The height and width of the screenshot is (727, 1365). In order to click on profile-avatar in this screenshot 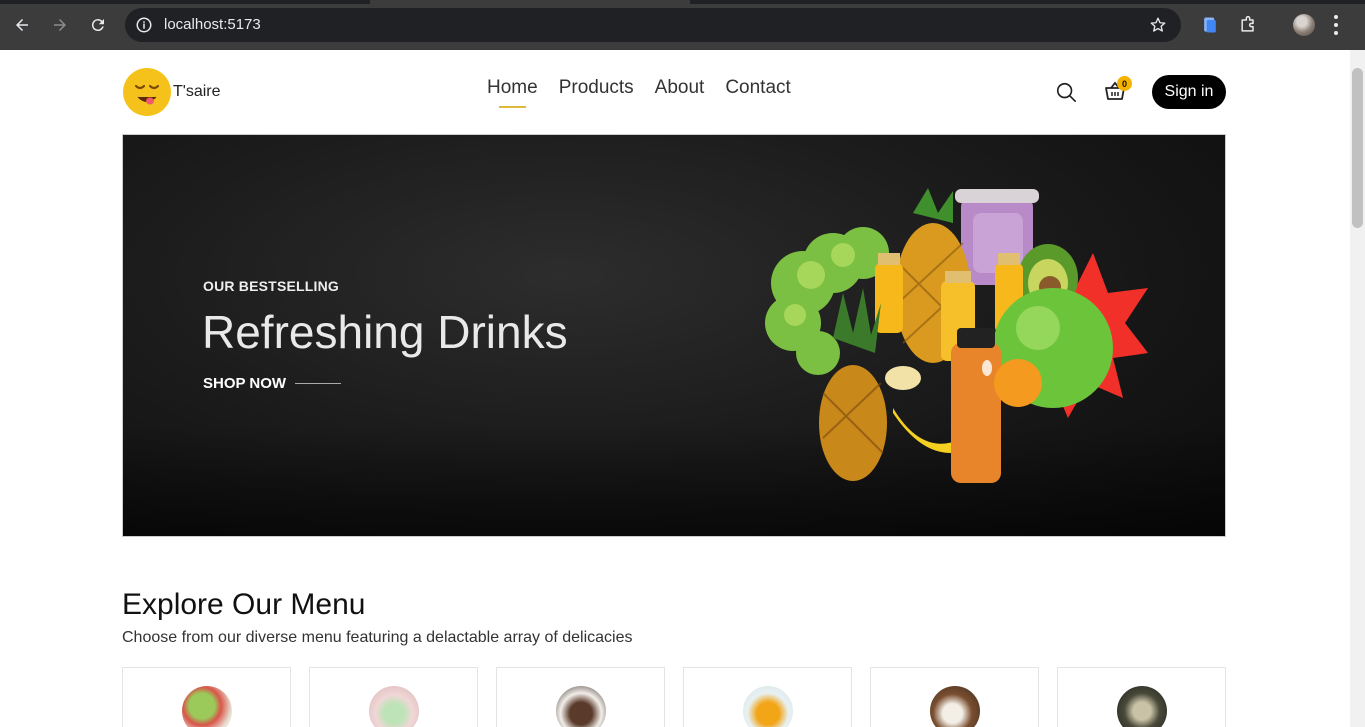, I will do `click(1304, 25)`.